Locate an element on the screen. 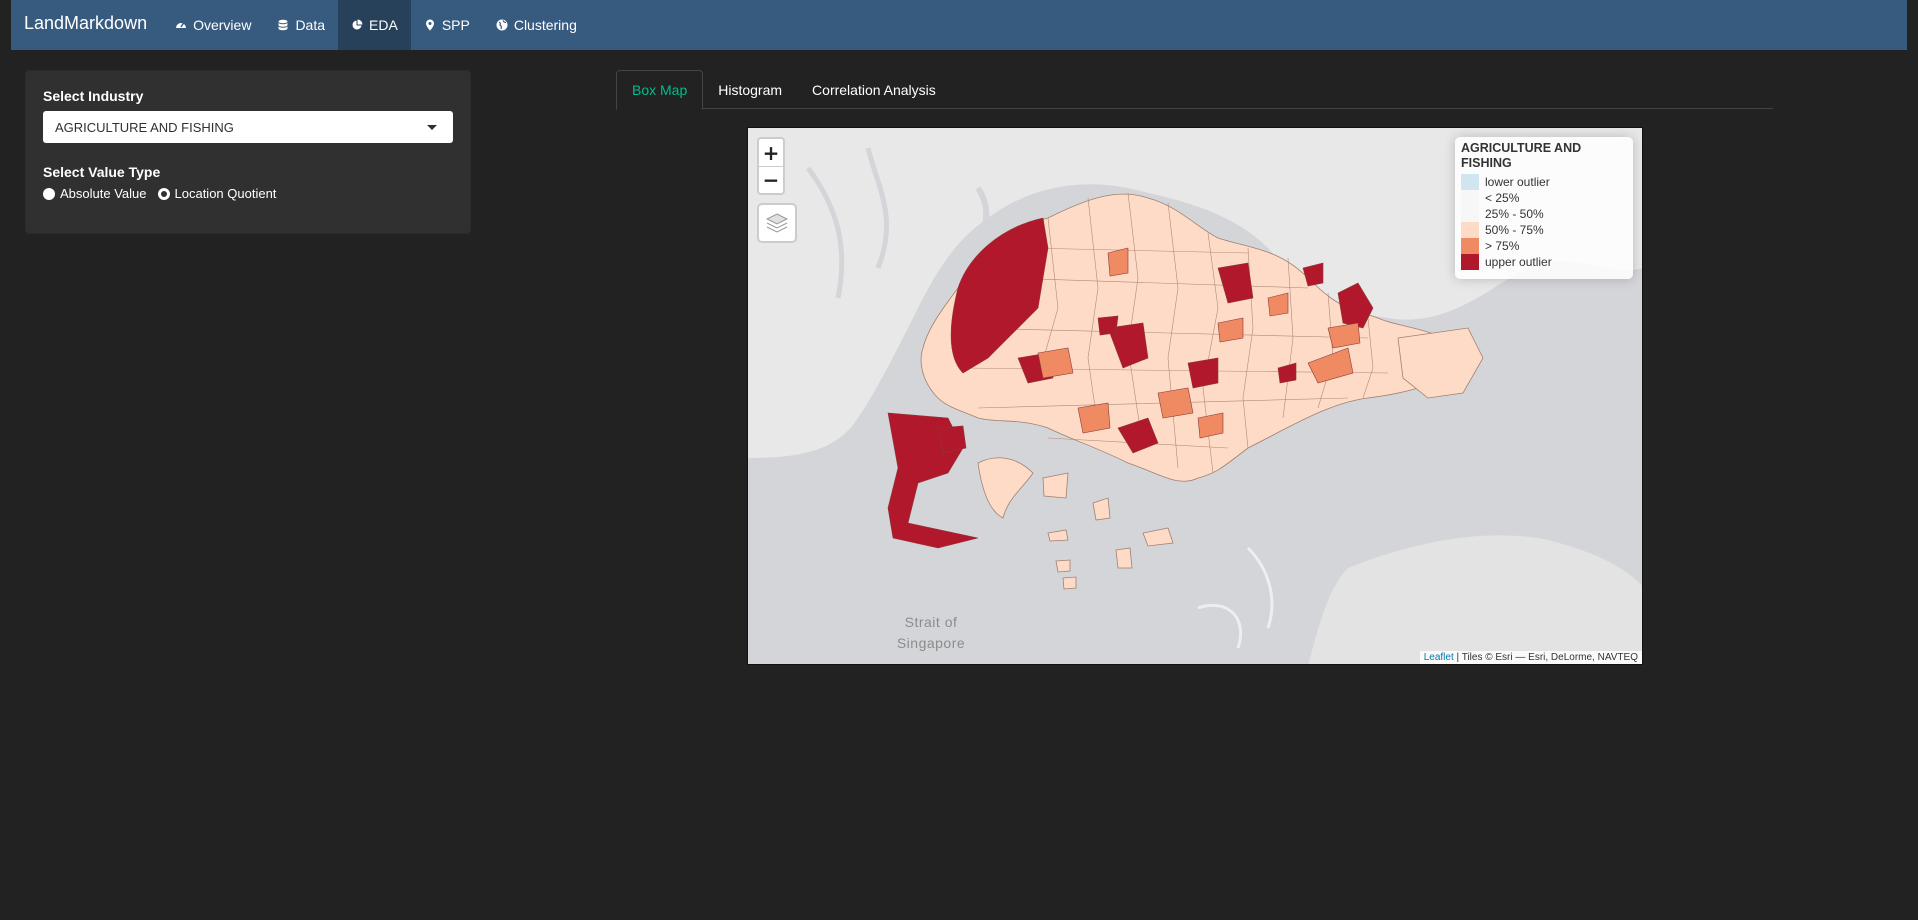  value-type-radio-group: Absolute Value Location Quotient is located at coordinates (248, 193).